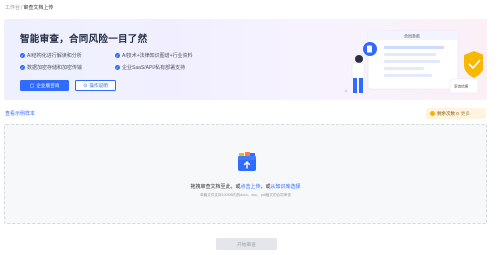  What do you see at coordinates (157, 55) in the screenshot?
I see `feature-label: AI技术+法律知识图谱+行业资料` at bounding box center [157, 55].